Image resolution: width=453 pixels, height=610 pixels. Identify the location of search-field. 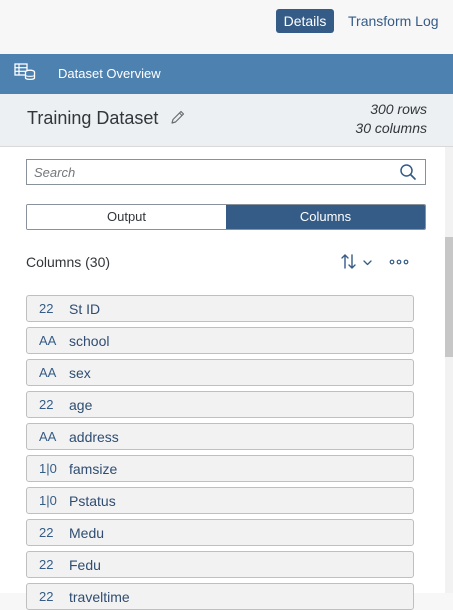
(226, 172).